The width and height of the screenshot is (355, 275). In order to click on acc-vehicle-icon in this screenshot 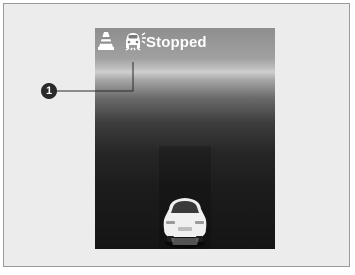, I will do `click(135, 41)`.